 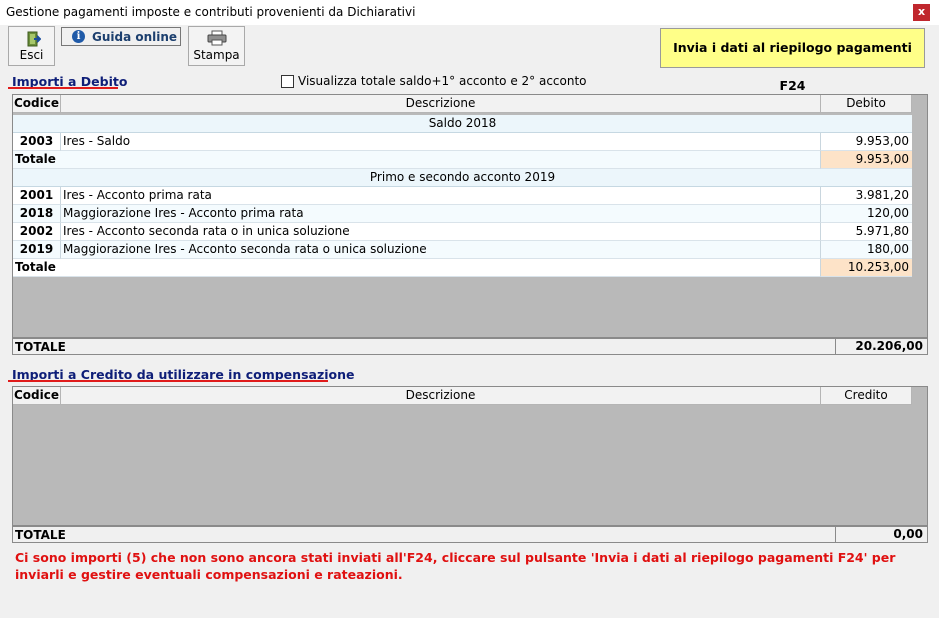 What do you see at coordinates (216, 55) in the screenshot?
I see `print-label: Stampa` at bounding box center [216, 55].